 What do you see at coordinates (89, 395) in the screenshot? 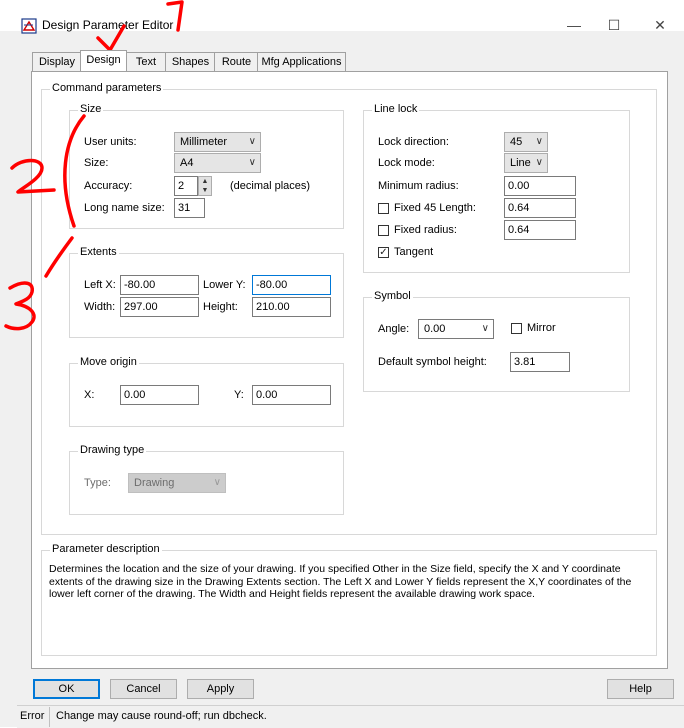
I see `origin-x-label: X:` at bounding box center [89, 395].